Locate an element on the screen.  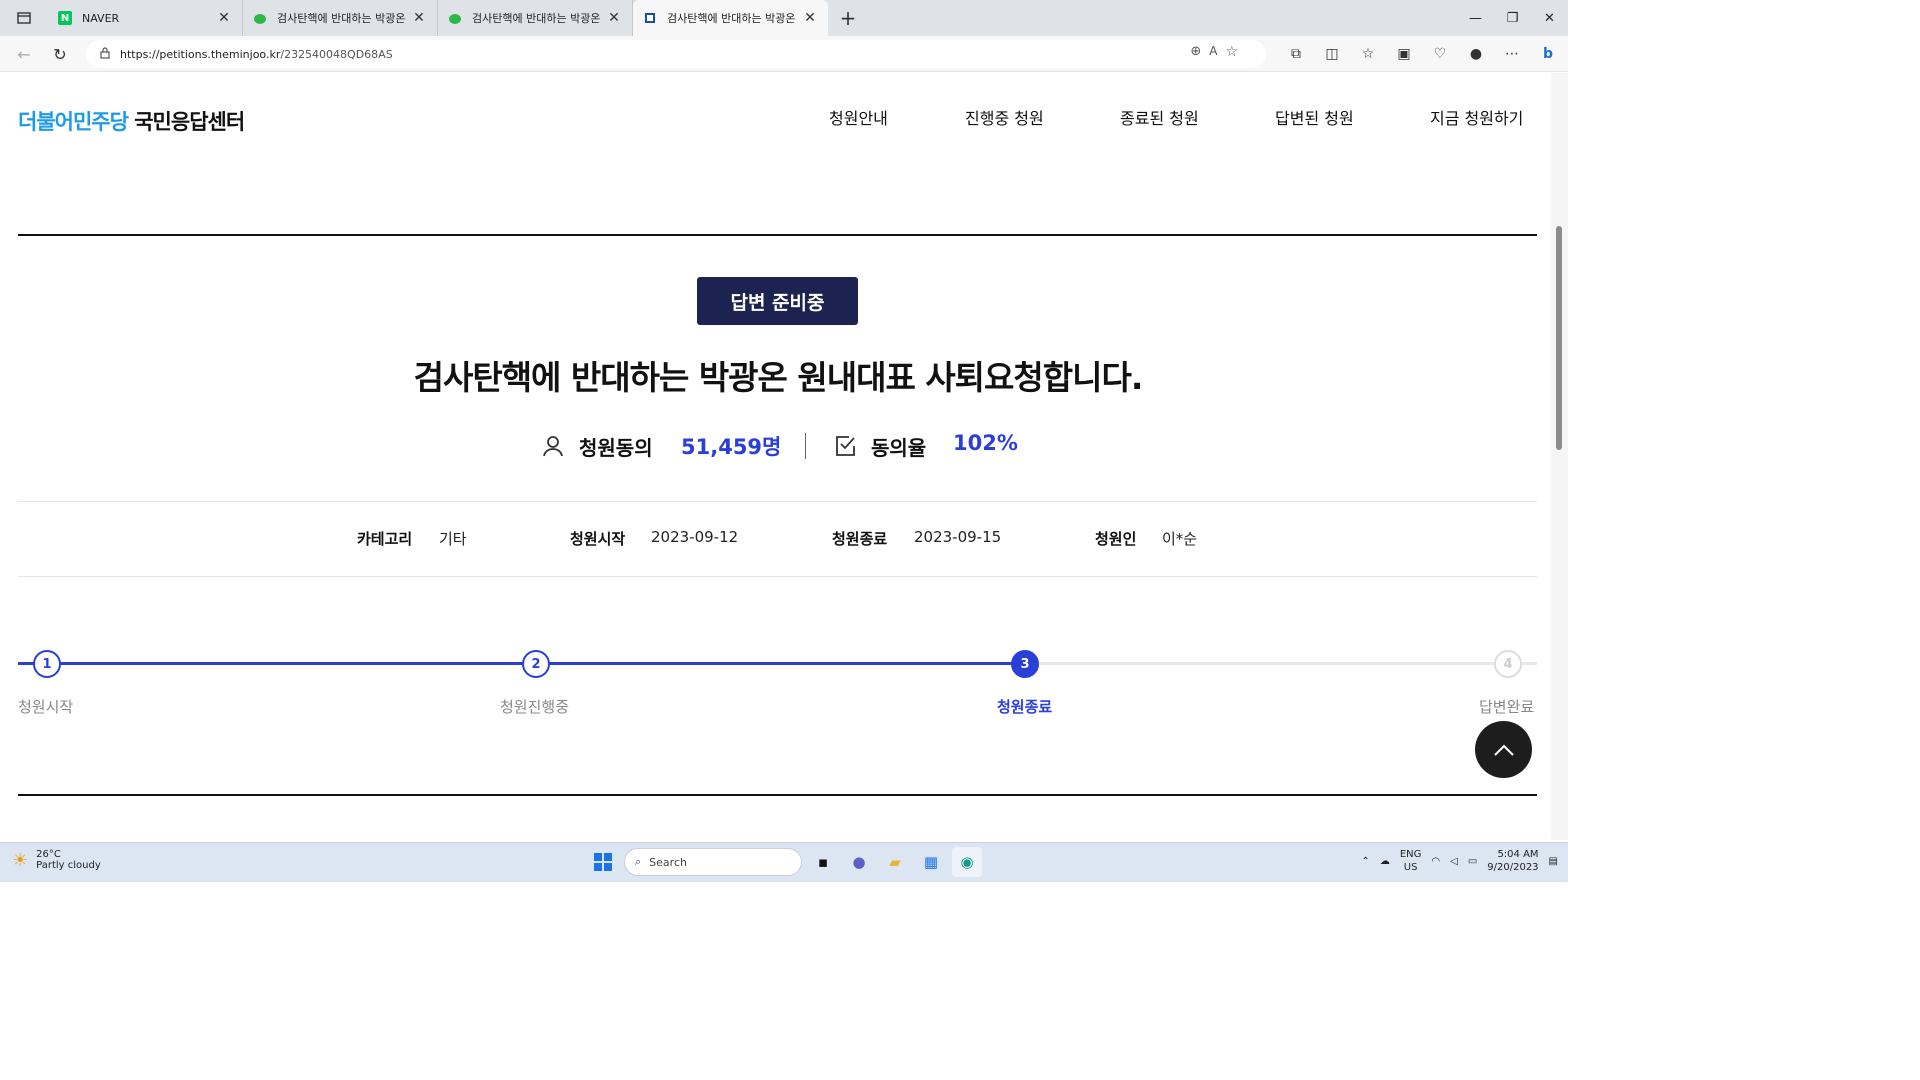
stat-divider is located at coordinates (805, 446).